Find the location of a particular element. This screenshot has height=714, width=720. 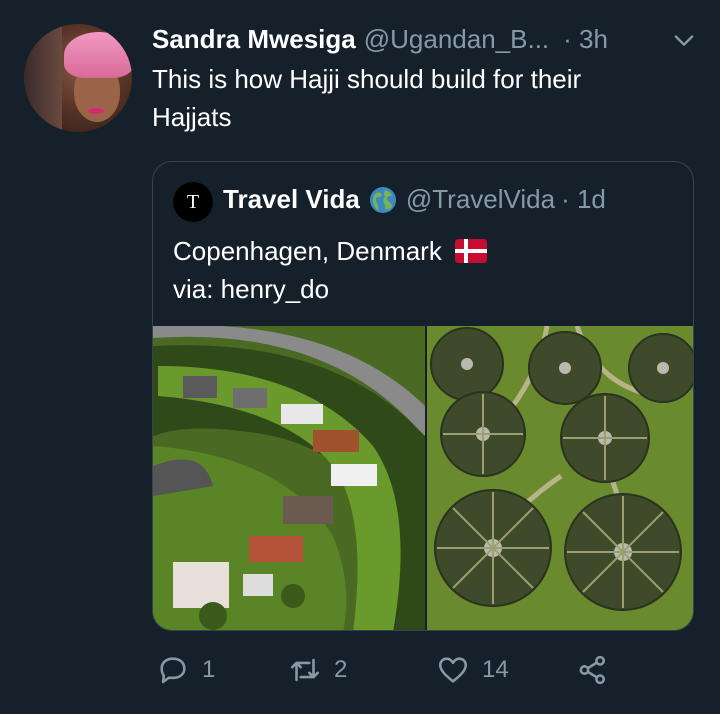

reply-icon is located at coordinates (173, 670).